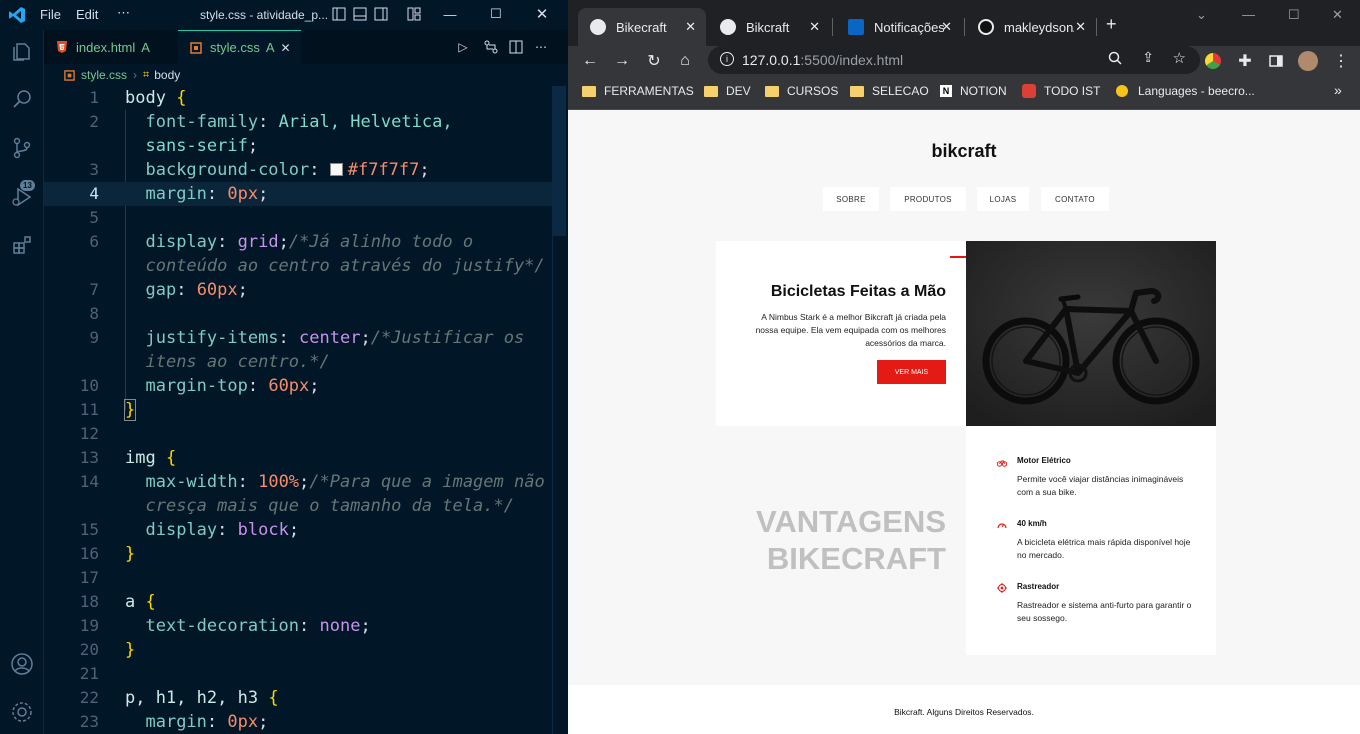  What do you see at coordinates (50, 14) in the screenshot?
I see `menu-file: File` at bounding box center [50, 14].